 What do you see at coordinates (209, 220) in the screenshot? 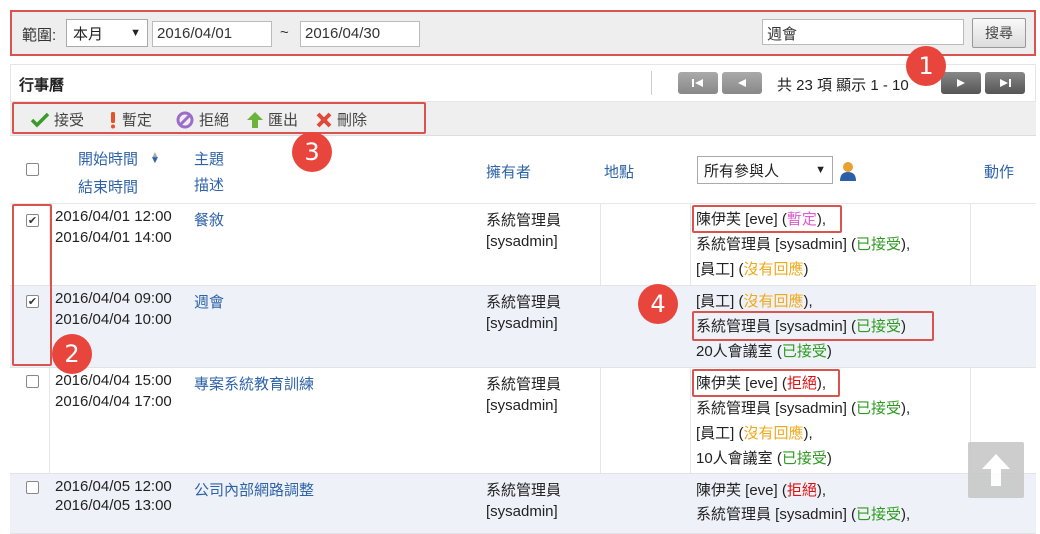
I see `event-subject: 餐敘` at bounding box center [209, 220].